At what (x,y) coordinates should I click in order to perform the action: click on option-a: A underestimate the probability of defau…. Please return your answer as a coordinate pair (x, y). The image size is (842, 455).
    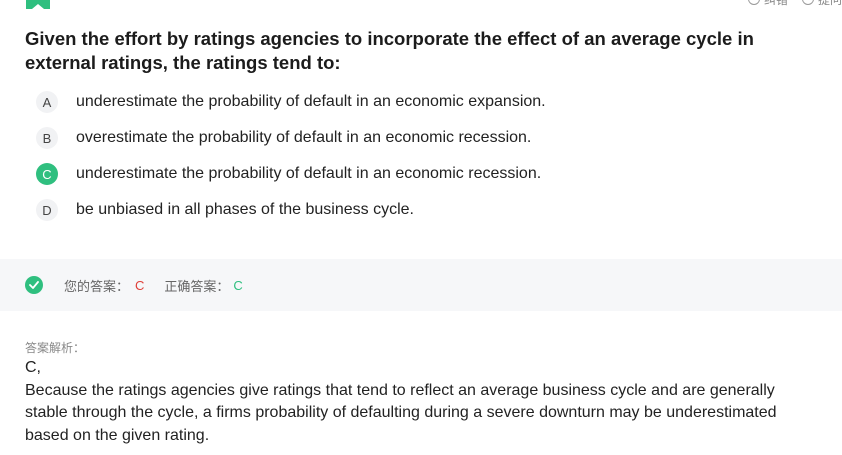
    Looking at the image, I should click on (416, 102).